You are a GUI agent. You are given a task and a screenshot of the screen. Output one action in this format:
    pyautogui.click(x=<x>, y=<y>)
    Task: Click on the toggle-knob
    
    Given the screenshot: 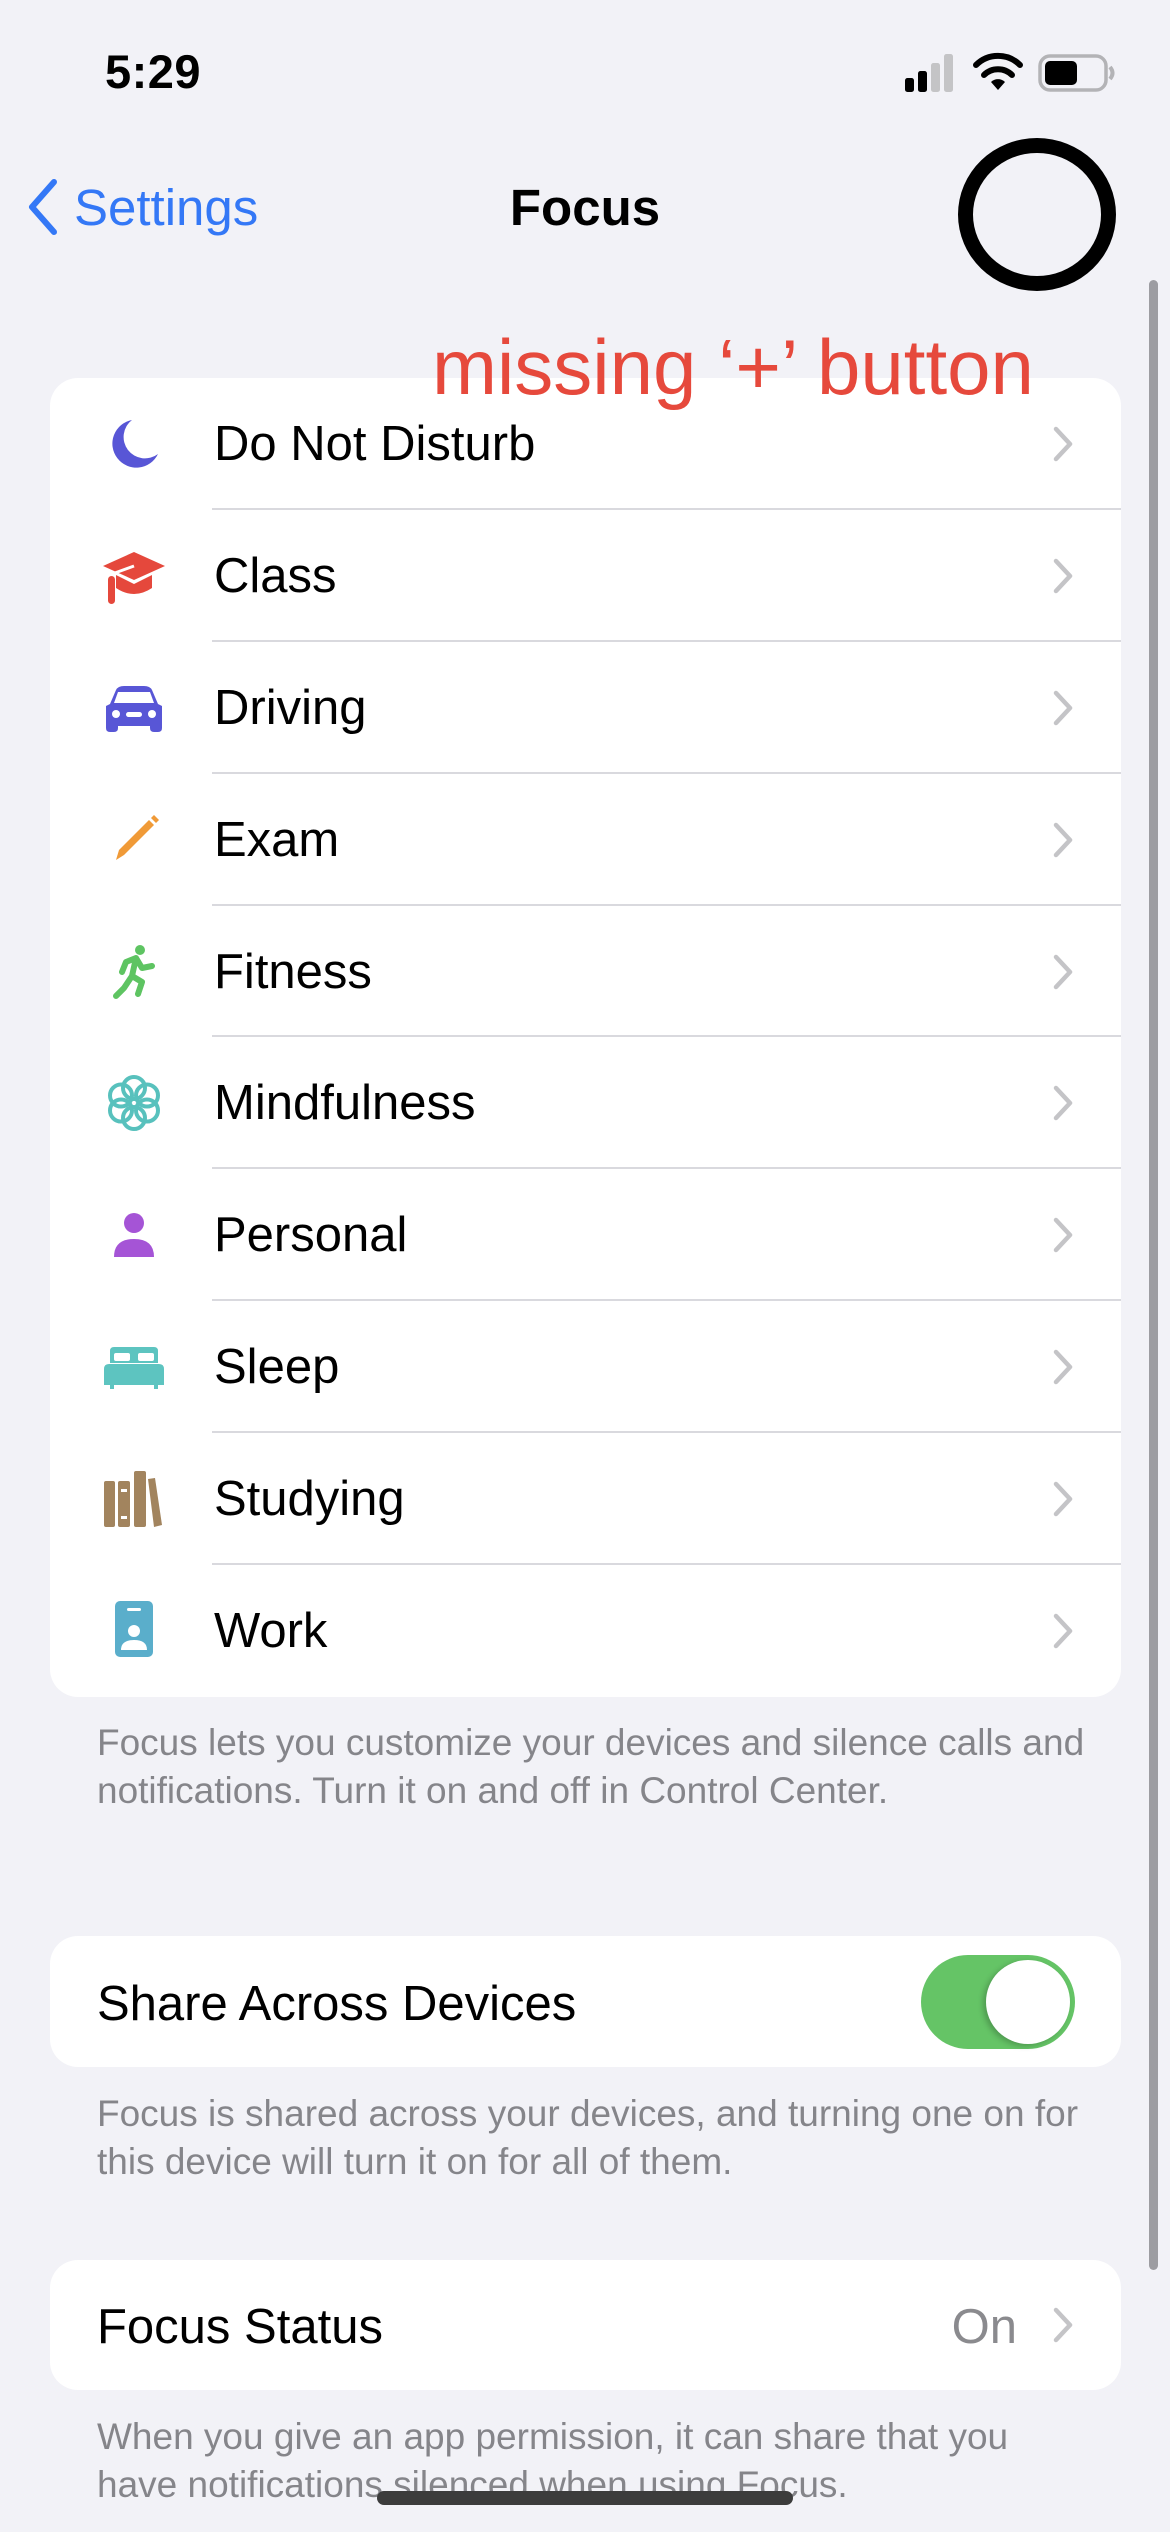 What is the action you would take?
    pyautogui.click(x=1028, y=2002)
    